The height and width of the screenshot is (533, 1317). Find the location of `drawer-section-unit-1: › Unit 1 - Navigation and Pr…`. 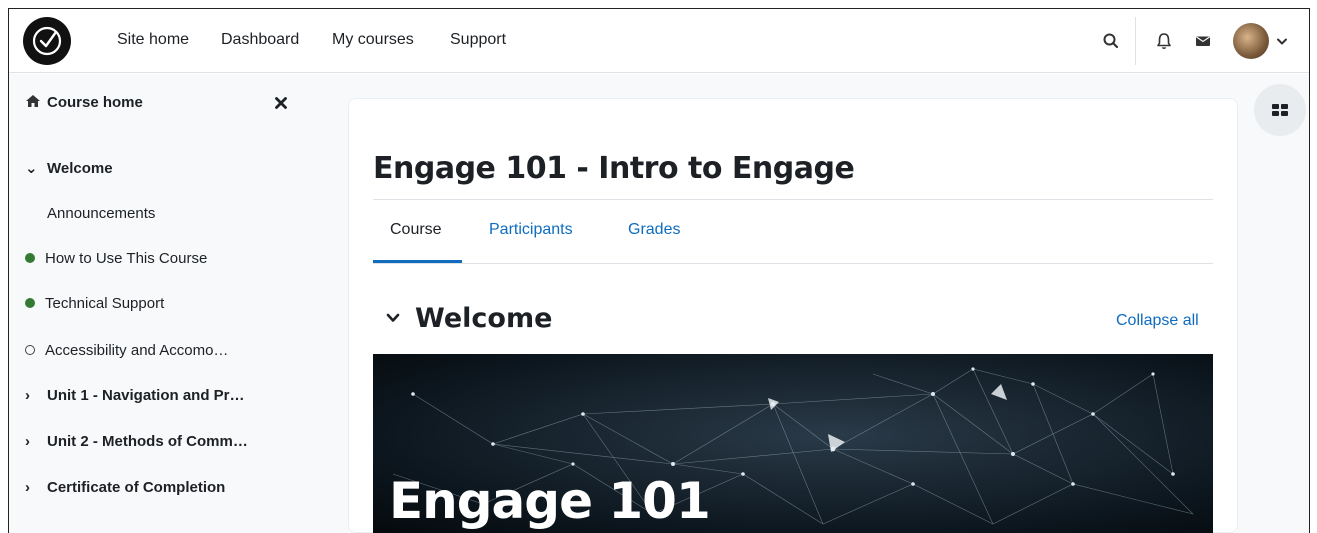

drawer-section-unit-1: › Unit 1 - Navigation and Pr… is located at coordinates (135, 395).